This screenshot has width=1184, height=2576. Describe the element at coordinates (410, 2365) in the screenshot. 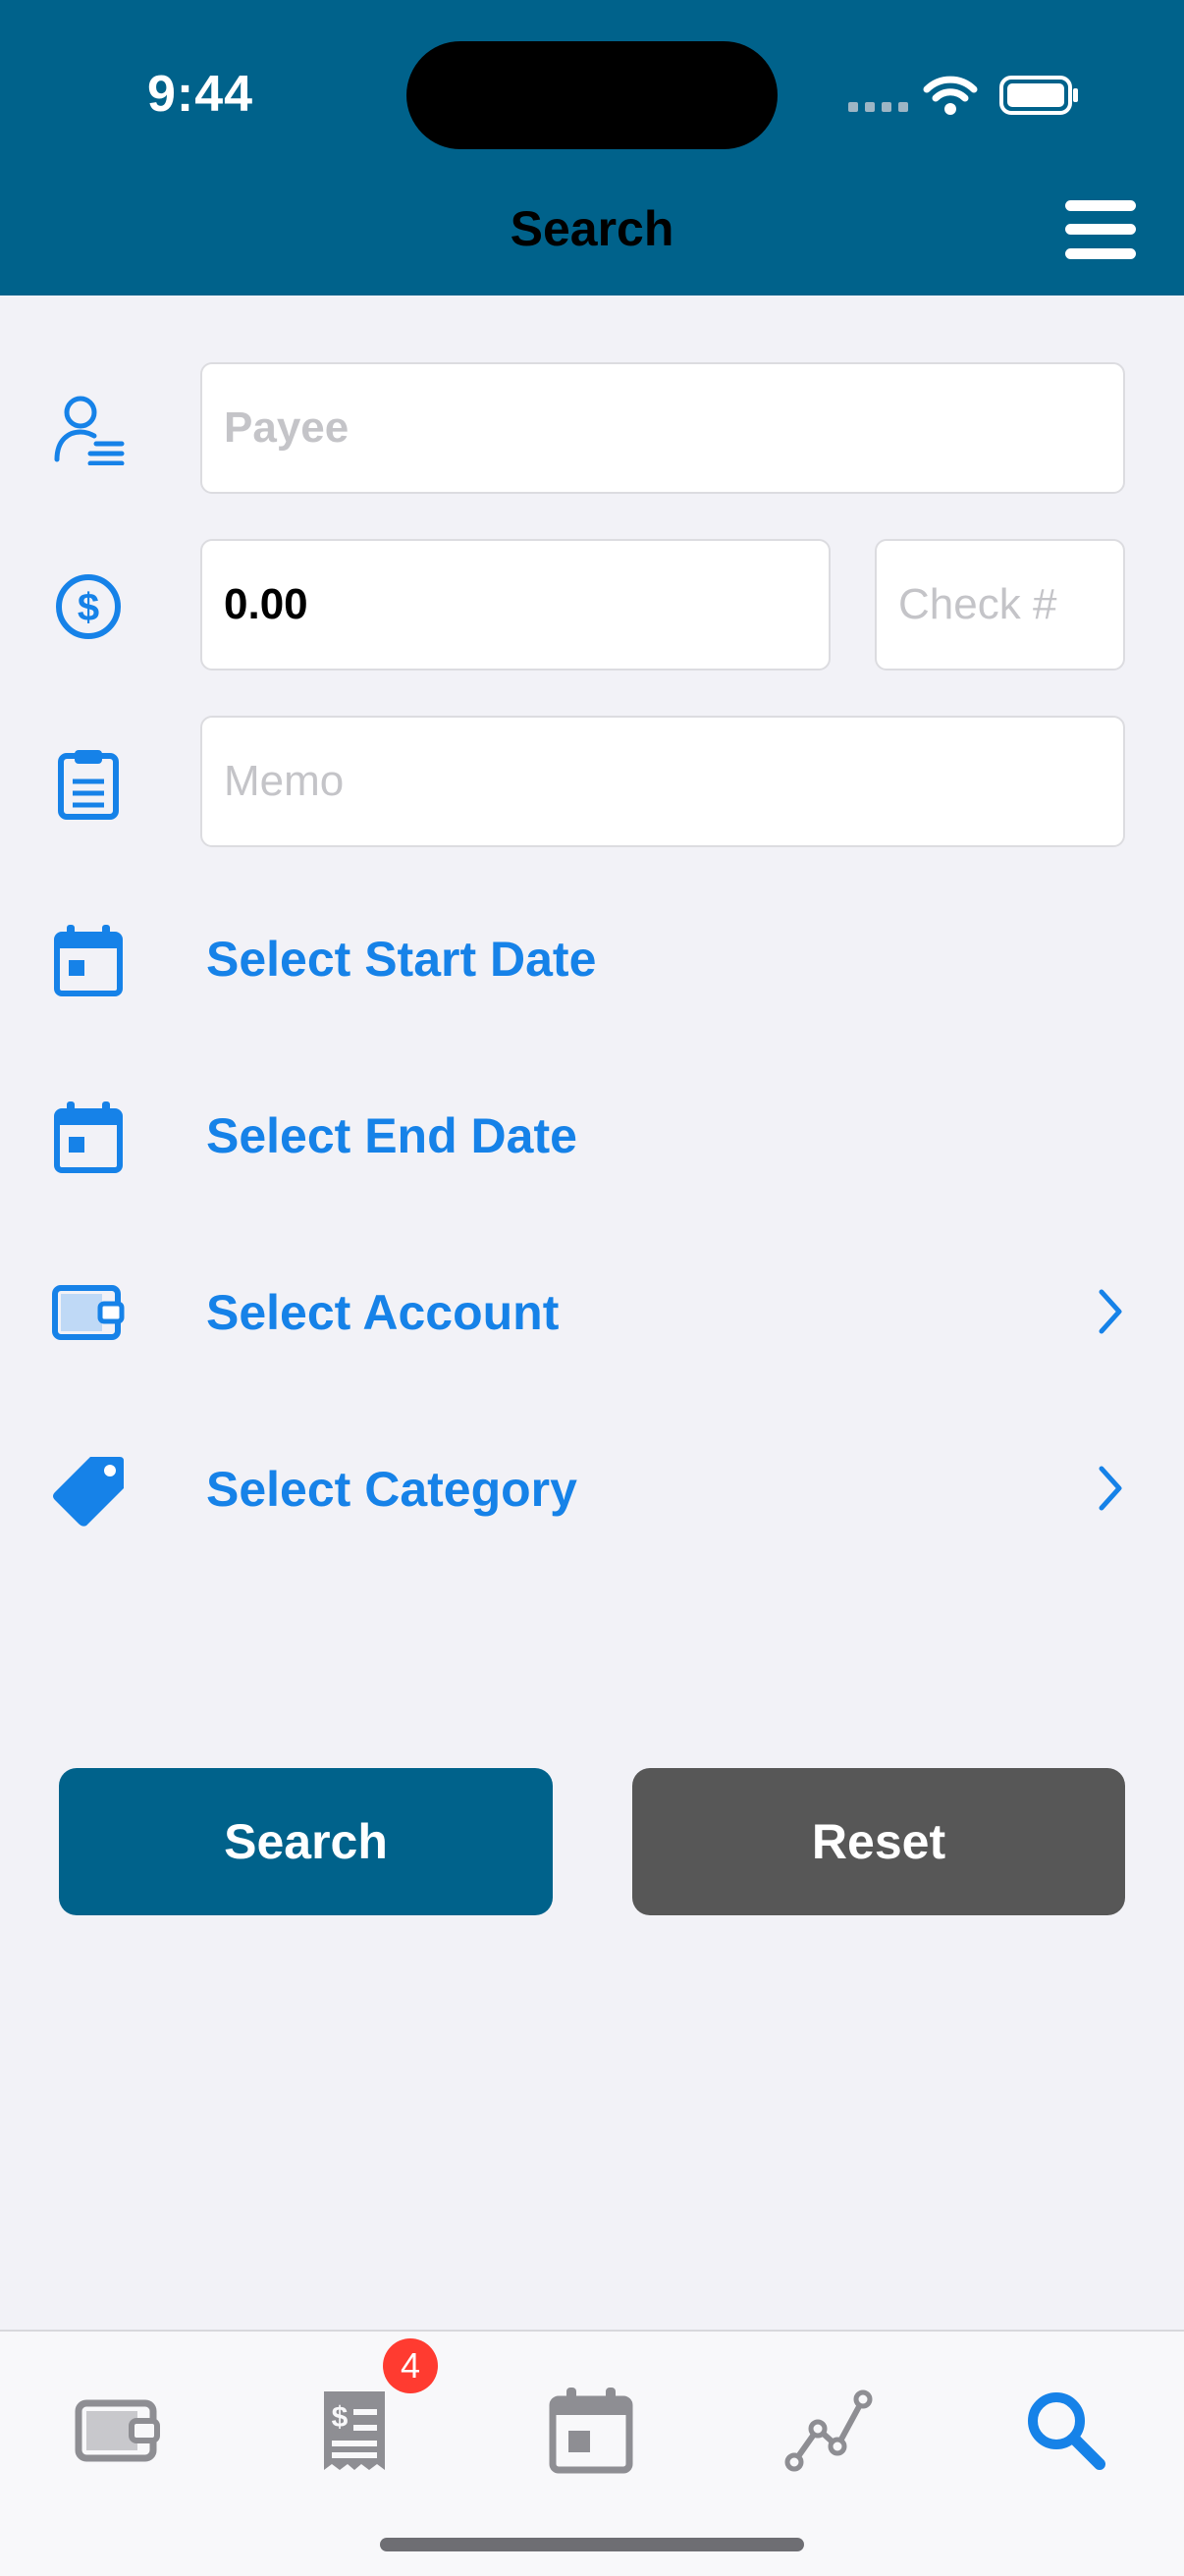

I see `receipt-badge: 4` at that location.